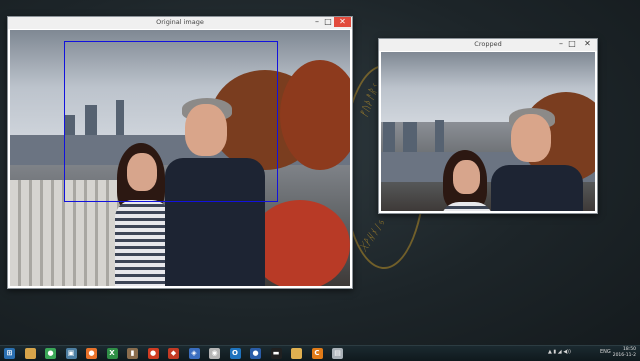 The width and height of the screenshot is (640, 361). Describe the element at coordinates (337, 353) in the screenshot. I see `window-icon: ▤` at that location.